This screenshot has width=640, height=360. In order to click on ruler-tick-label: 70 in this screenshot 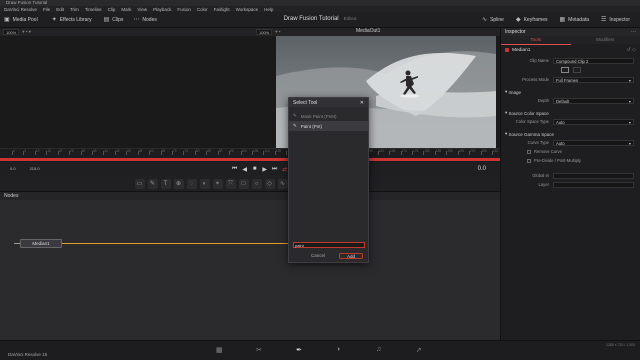, I will do `click(175, 151)`.